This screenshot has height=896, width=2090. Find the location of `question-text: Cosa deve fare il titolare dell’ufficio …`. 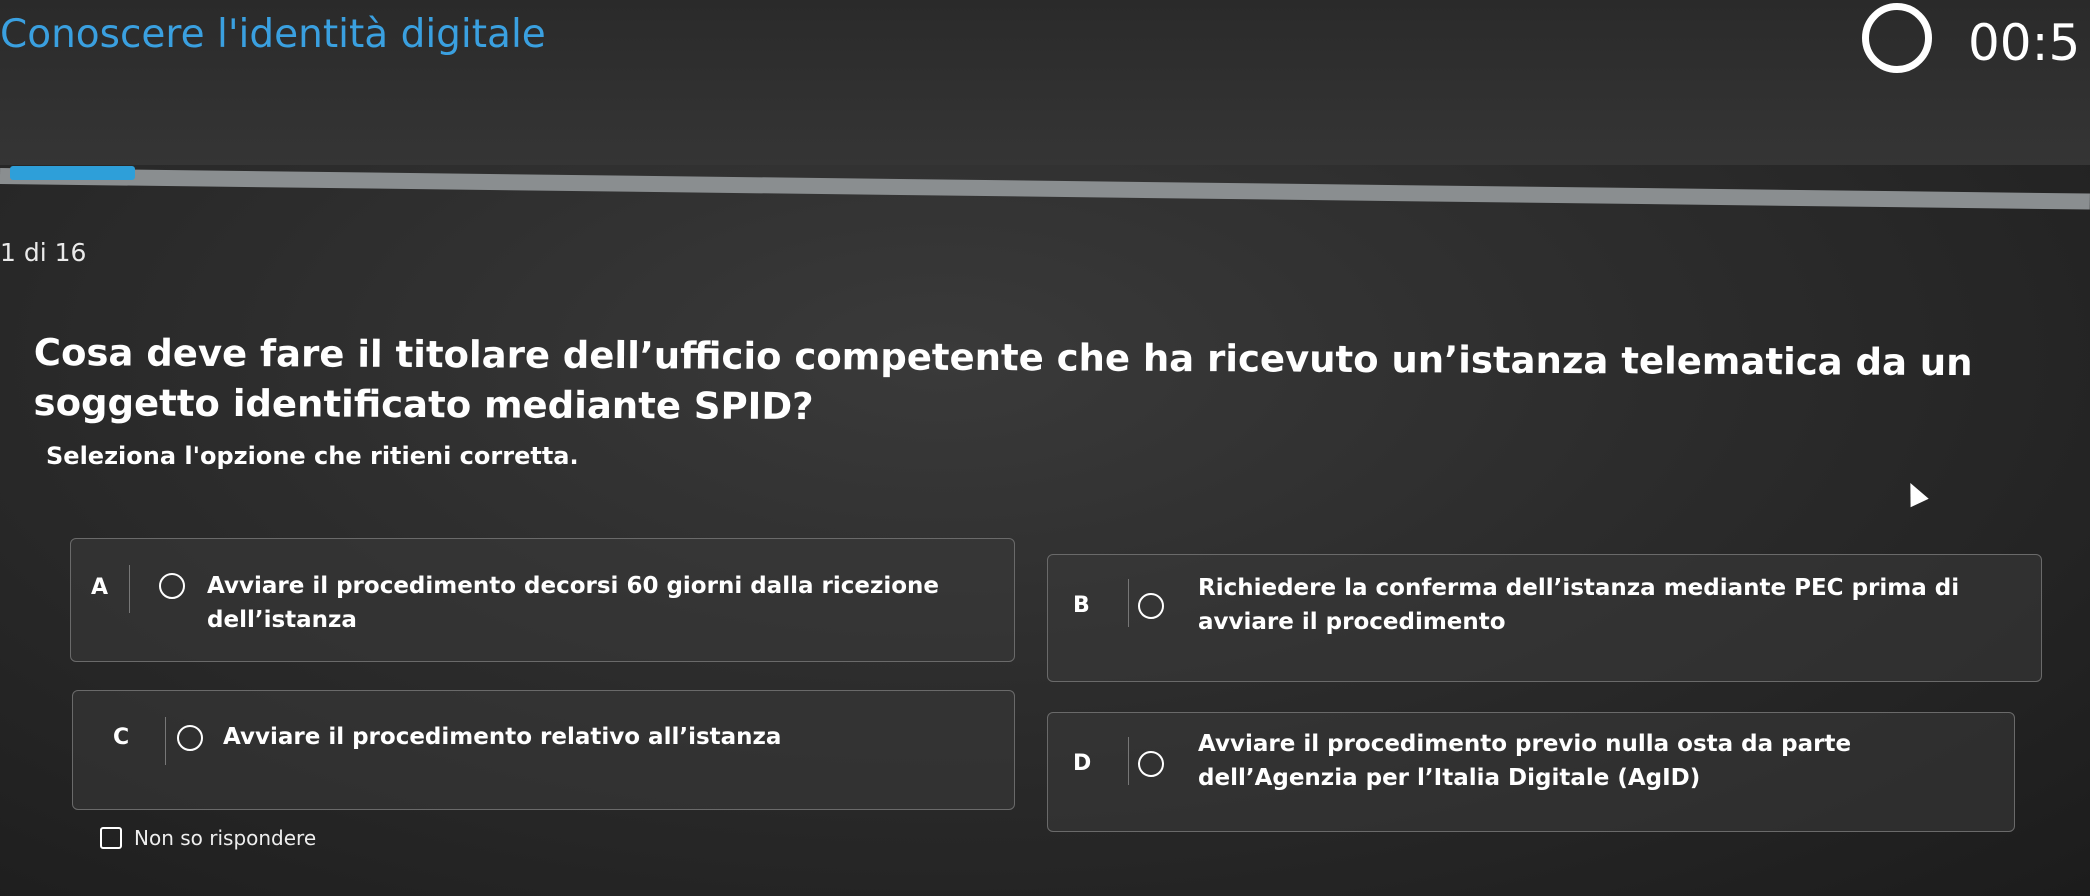

question-text: Cosa deve fare il titolare dell’ufficio … is located at coordinates (1003, 379).